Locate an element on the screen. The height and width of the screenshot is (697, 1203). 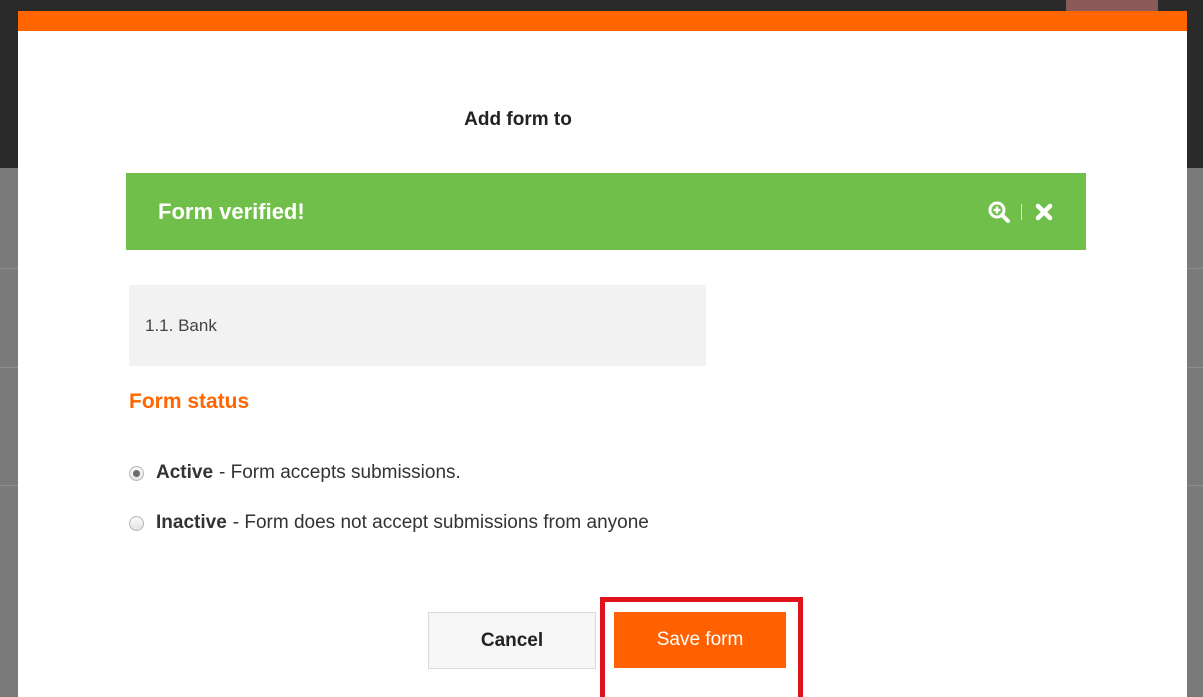
save-form-button: Save form is located at coordinates (700, 640).